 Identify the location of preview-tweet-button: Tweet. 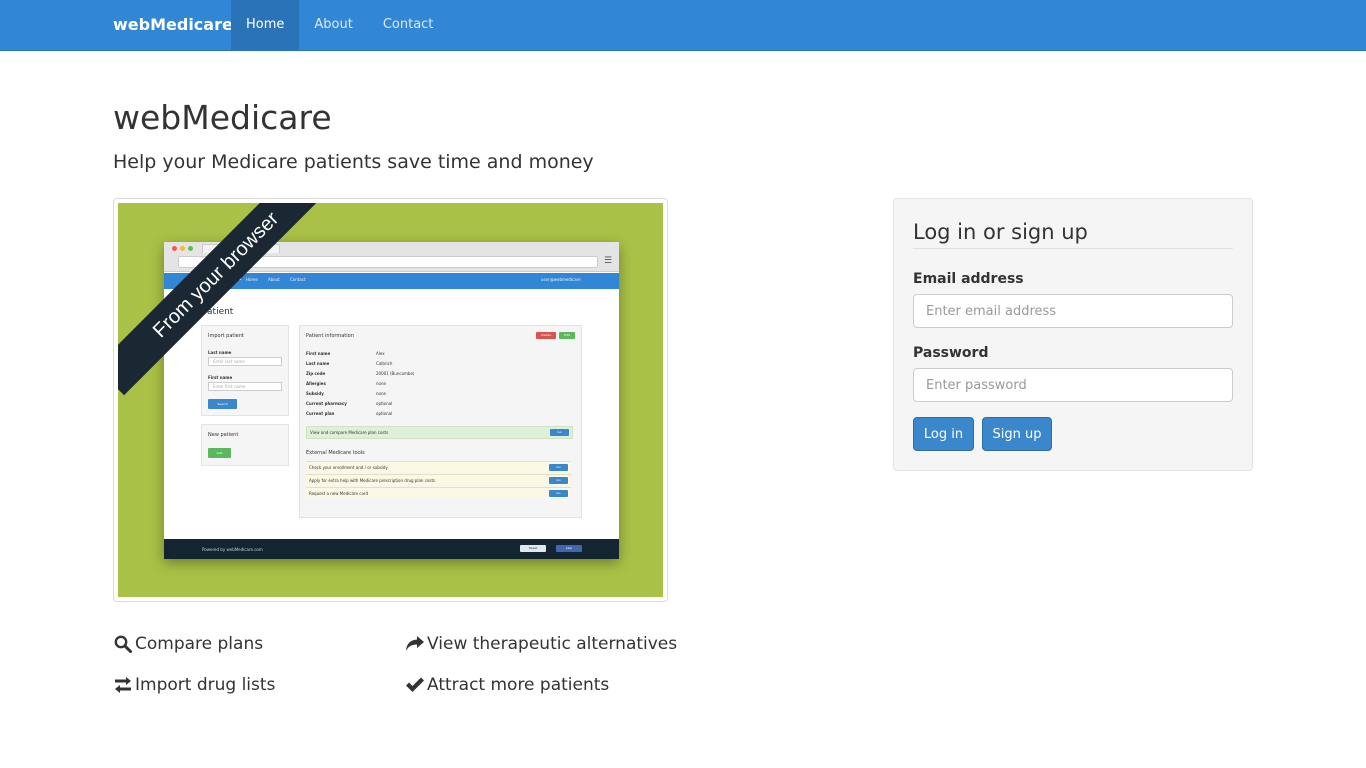
(533, 548).